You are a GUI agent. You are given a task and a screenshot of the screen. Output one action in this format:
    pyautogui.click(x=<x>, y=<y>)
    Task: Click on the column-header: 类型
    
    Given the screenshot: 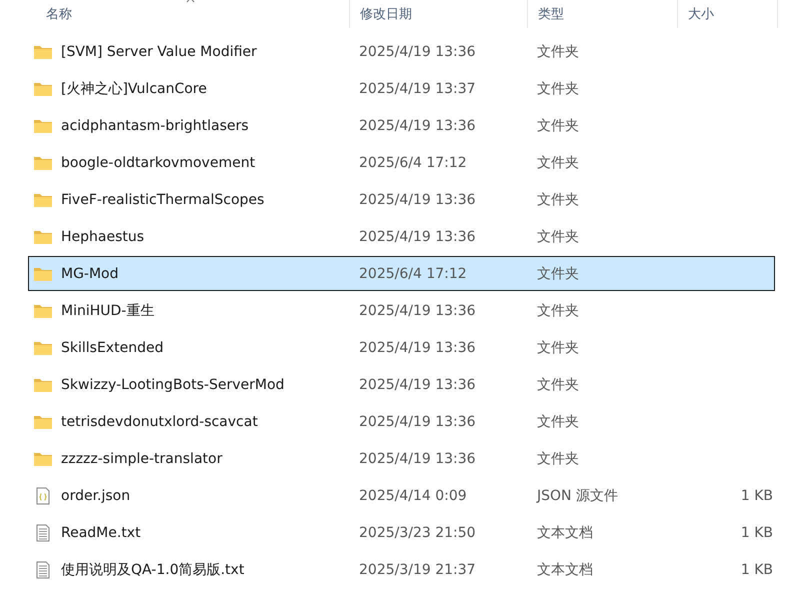 What is the action you would take?
    pyautogui.click(x=603, y=14)
    